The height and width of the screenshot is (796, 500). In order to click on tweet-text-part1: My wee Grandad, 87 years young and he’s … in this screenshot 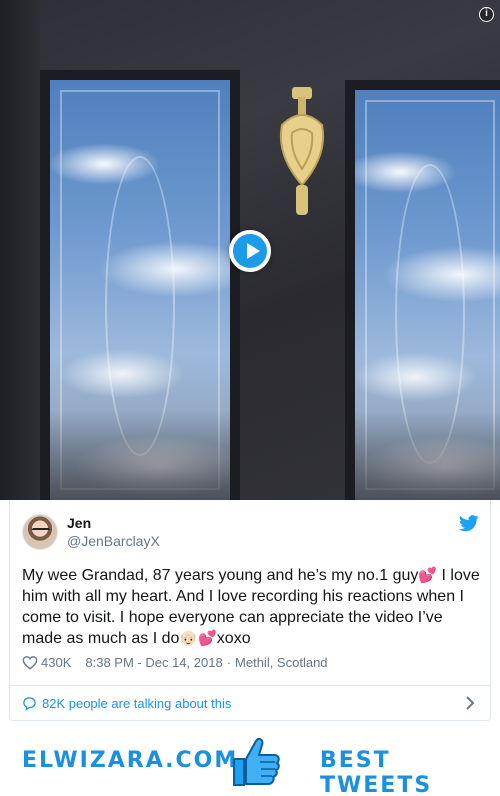, I will do `click(220, 575)`.